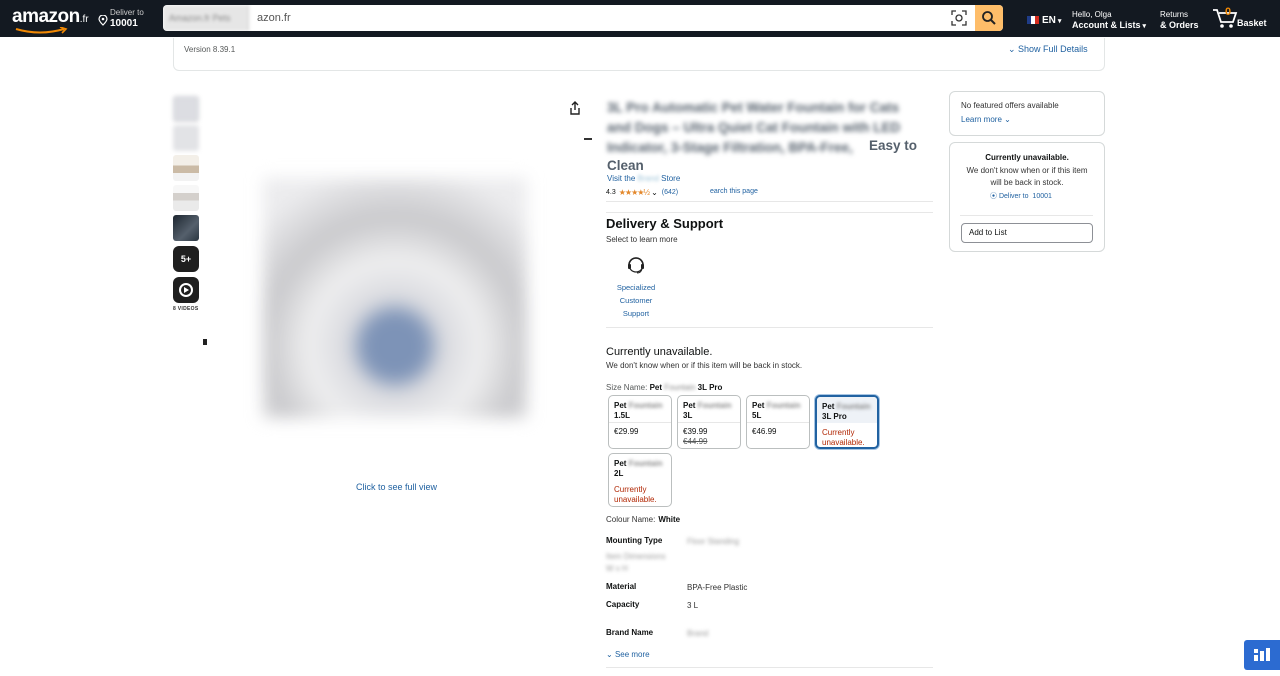  I want to click on version-panel, so click(639, 54).